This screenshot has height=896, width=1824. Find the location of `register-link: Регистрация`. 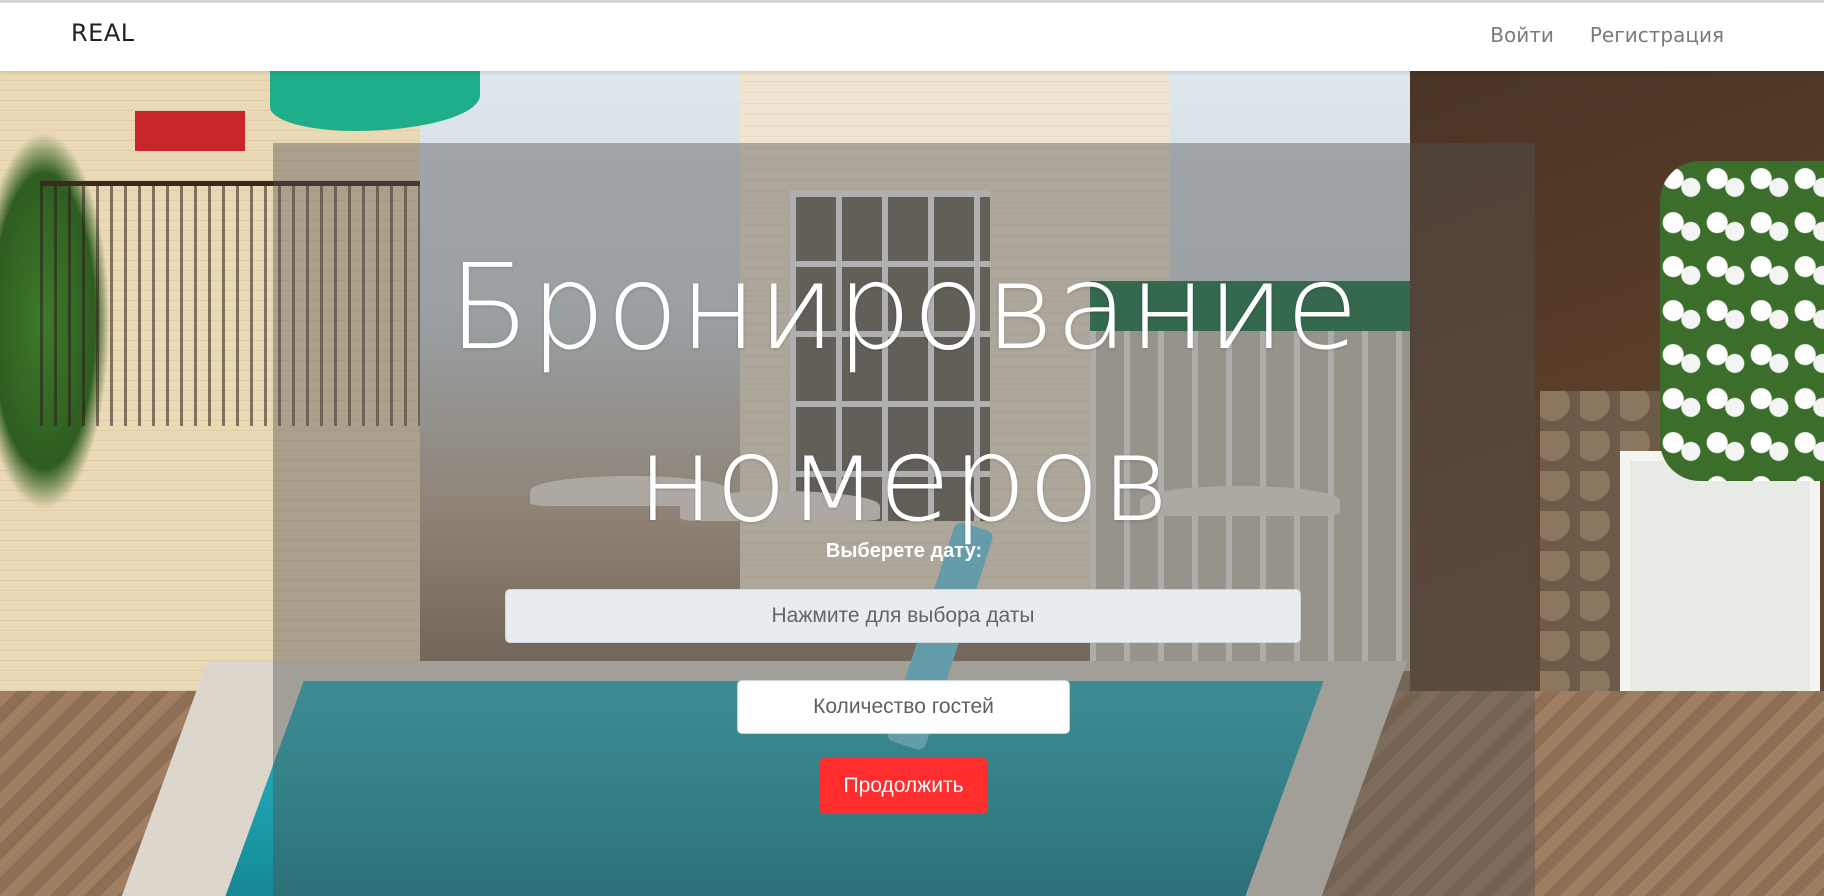

register-link: Регистрация is located at coordinates (1657, 35).